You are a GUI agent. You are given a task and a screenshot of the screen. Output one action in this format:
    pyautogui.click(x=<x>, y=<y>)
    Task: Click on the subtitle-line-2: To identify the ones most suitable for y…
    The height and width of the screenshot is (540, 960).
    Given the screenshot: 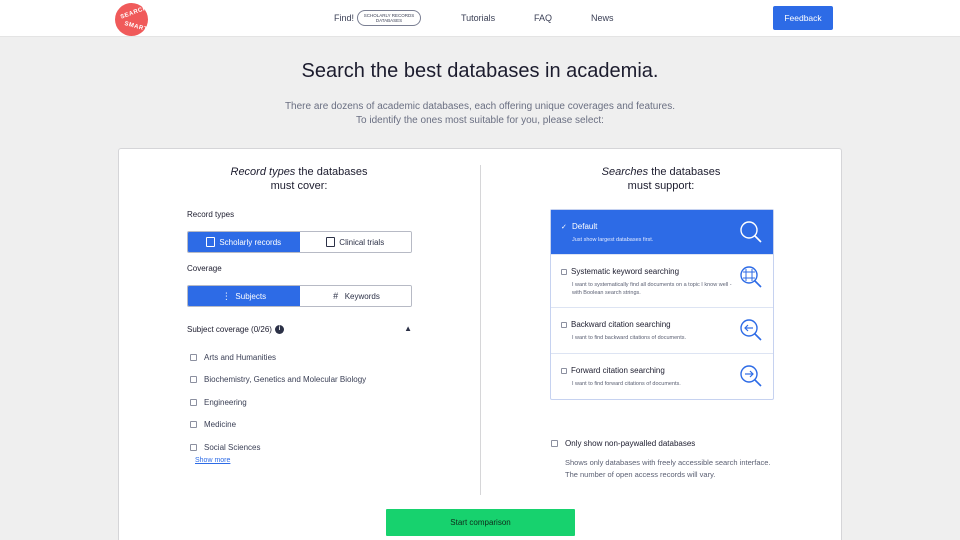 What is the action you would take?
    pyautogui.click(x=480, y=120)
    